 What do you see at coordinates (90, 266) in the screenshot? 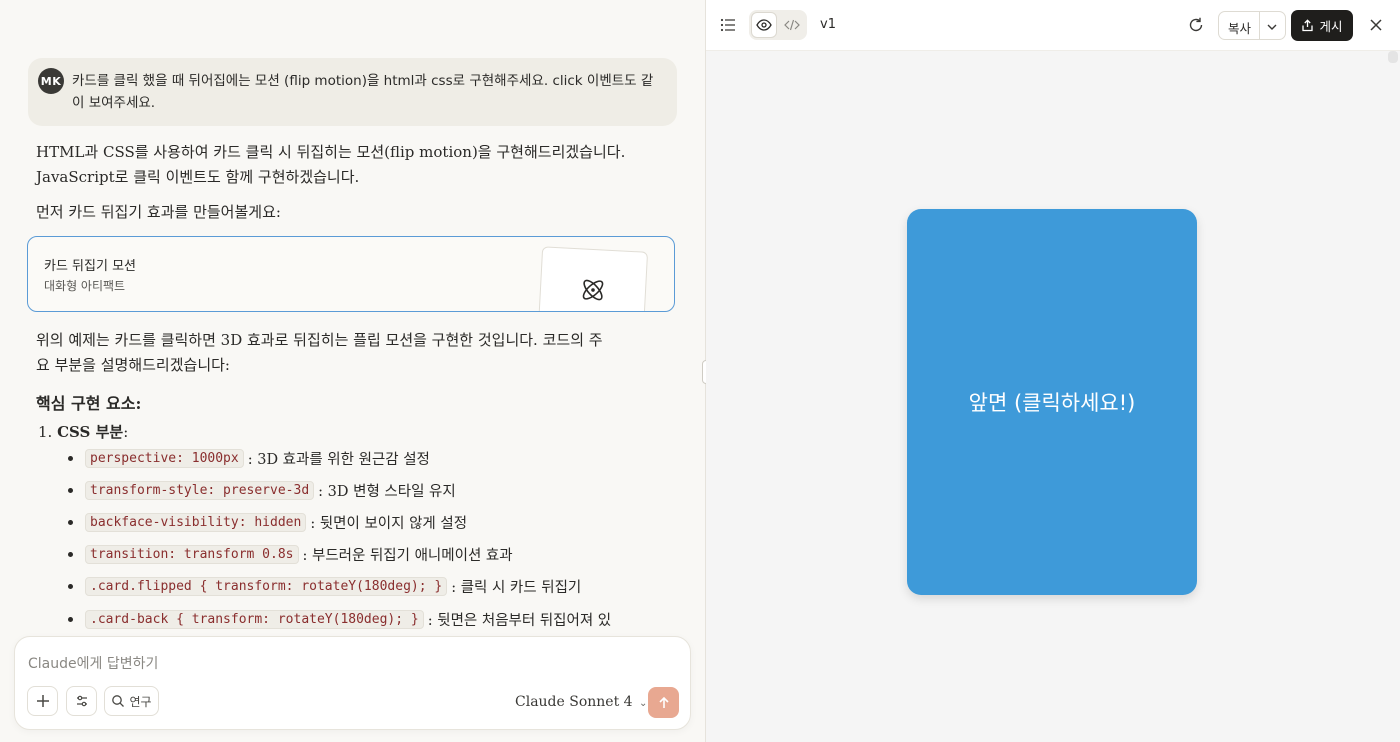
I see `artifact-title: 카드 뒤집기 모션` at bounding box center [90, 266].